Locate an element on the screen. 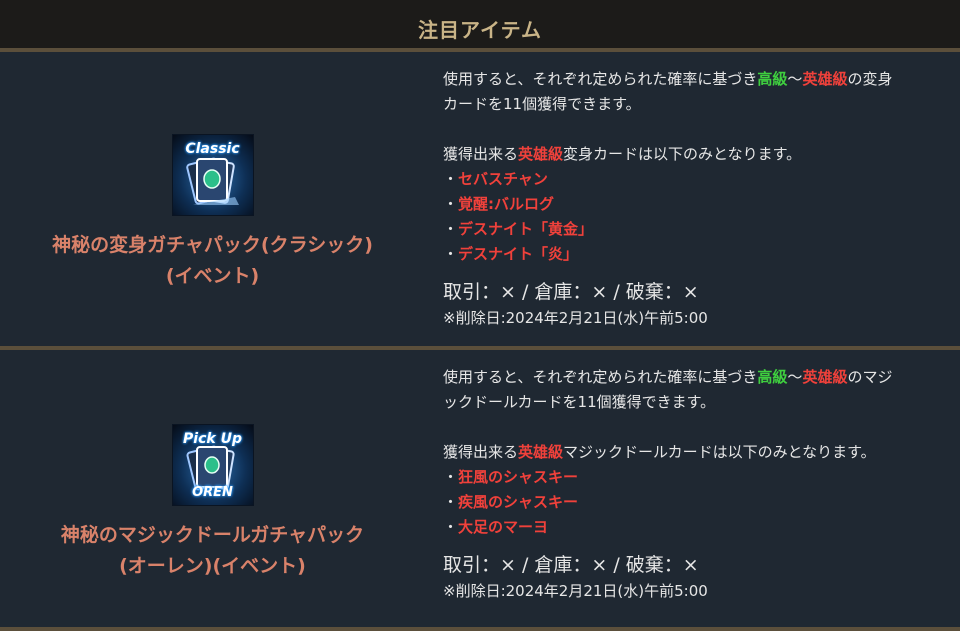 The image size is (960, 631). desc-line-1: 使用すると、それぞれ定められた確率に基づき高級〜英雄級の変身 is located at coordinates (696, 79).